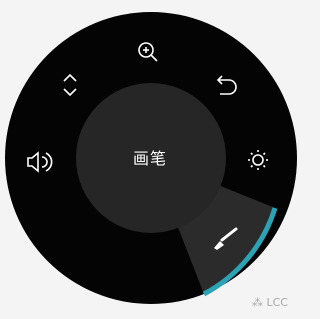  What do you see at coordinates (259, 302) in the screenshot?
I see `watermark-logo-icon: ⁂` at bounding box center [259, 302].